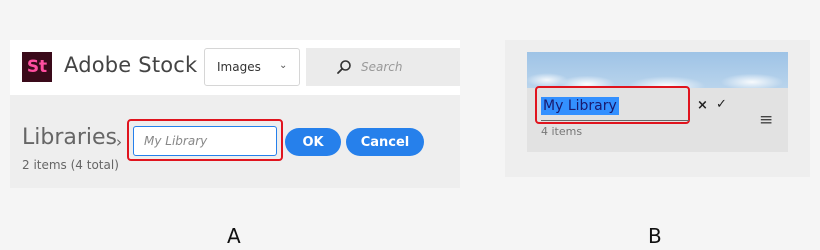 The image size is (820, 250). What do you see at coordinates (702, 105) in the screenshot?
I see `close-icon: ×` at bounding box center [702, 105].